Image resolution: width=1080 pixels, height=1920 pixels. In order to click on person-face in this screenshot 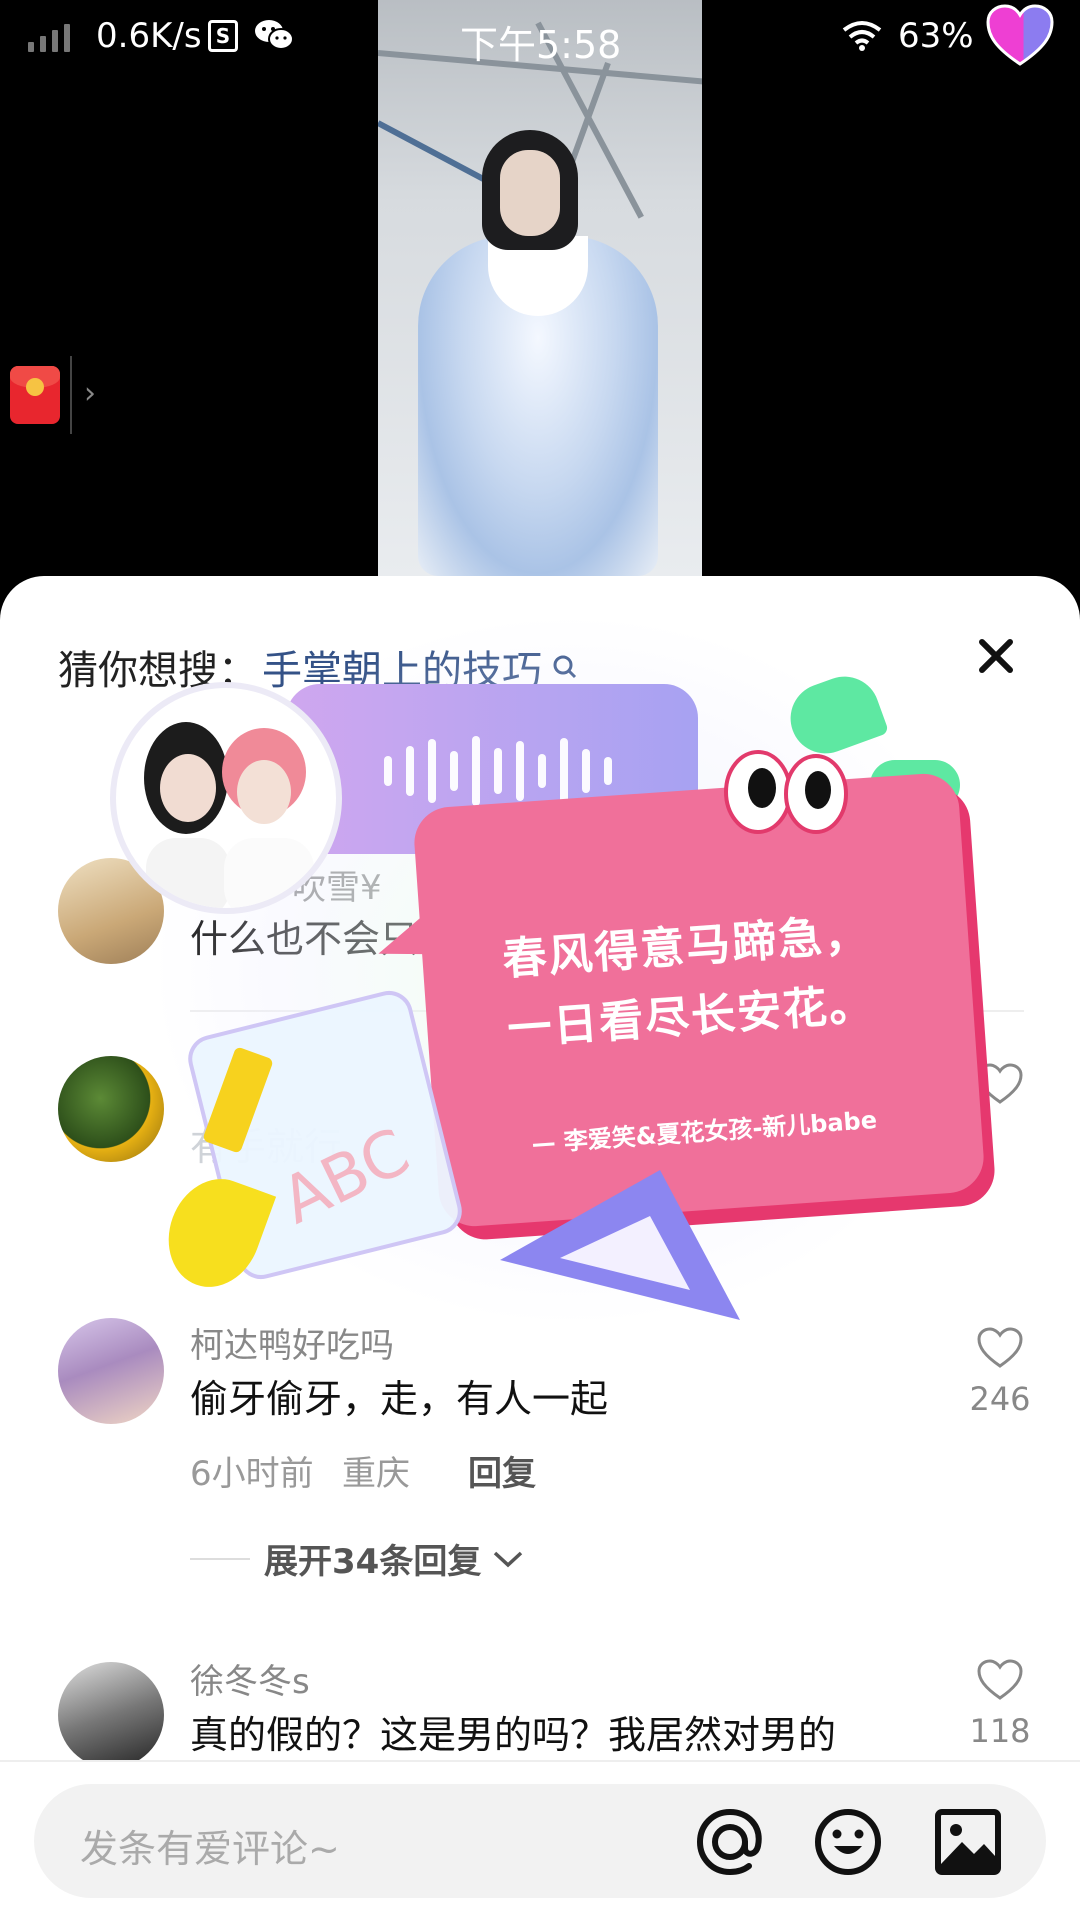, I will do `click(530, 193)`.